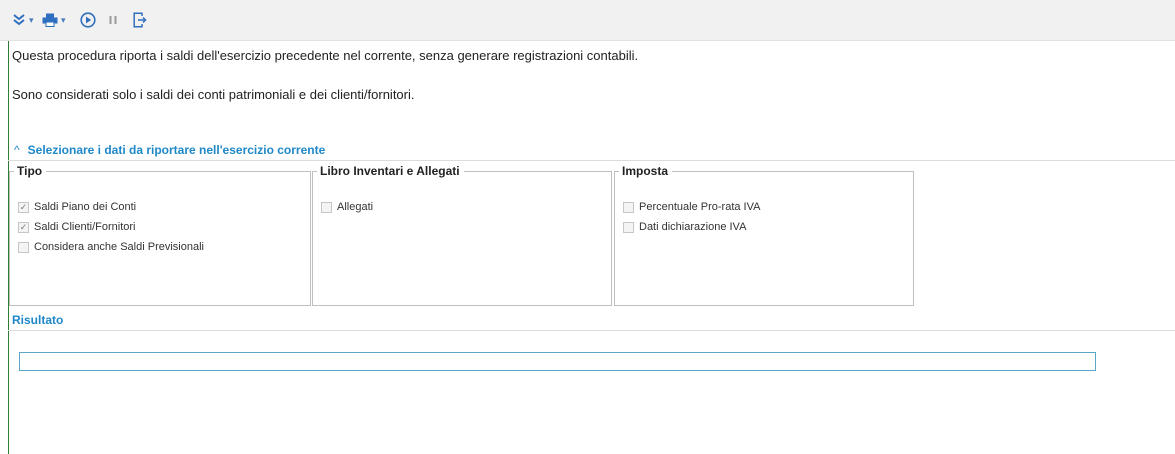 Image resolution: width=1175 pixels, height=454 pixels. I want to click on exit-button, so click(140, 20).